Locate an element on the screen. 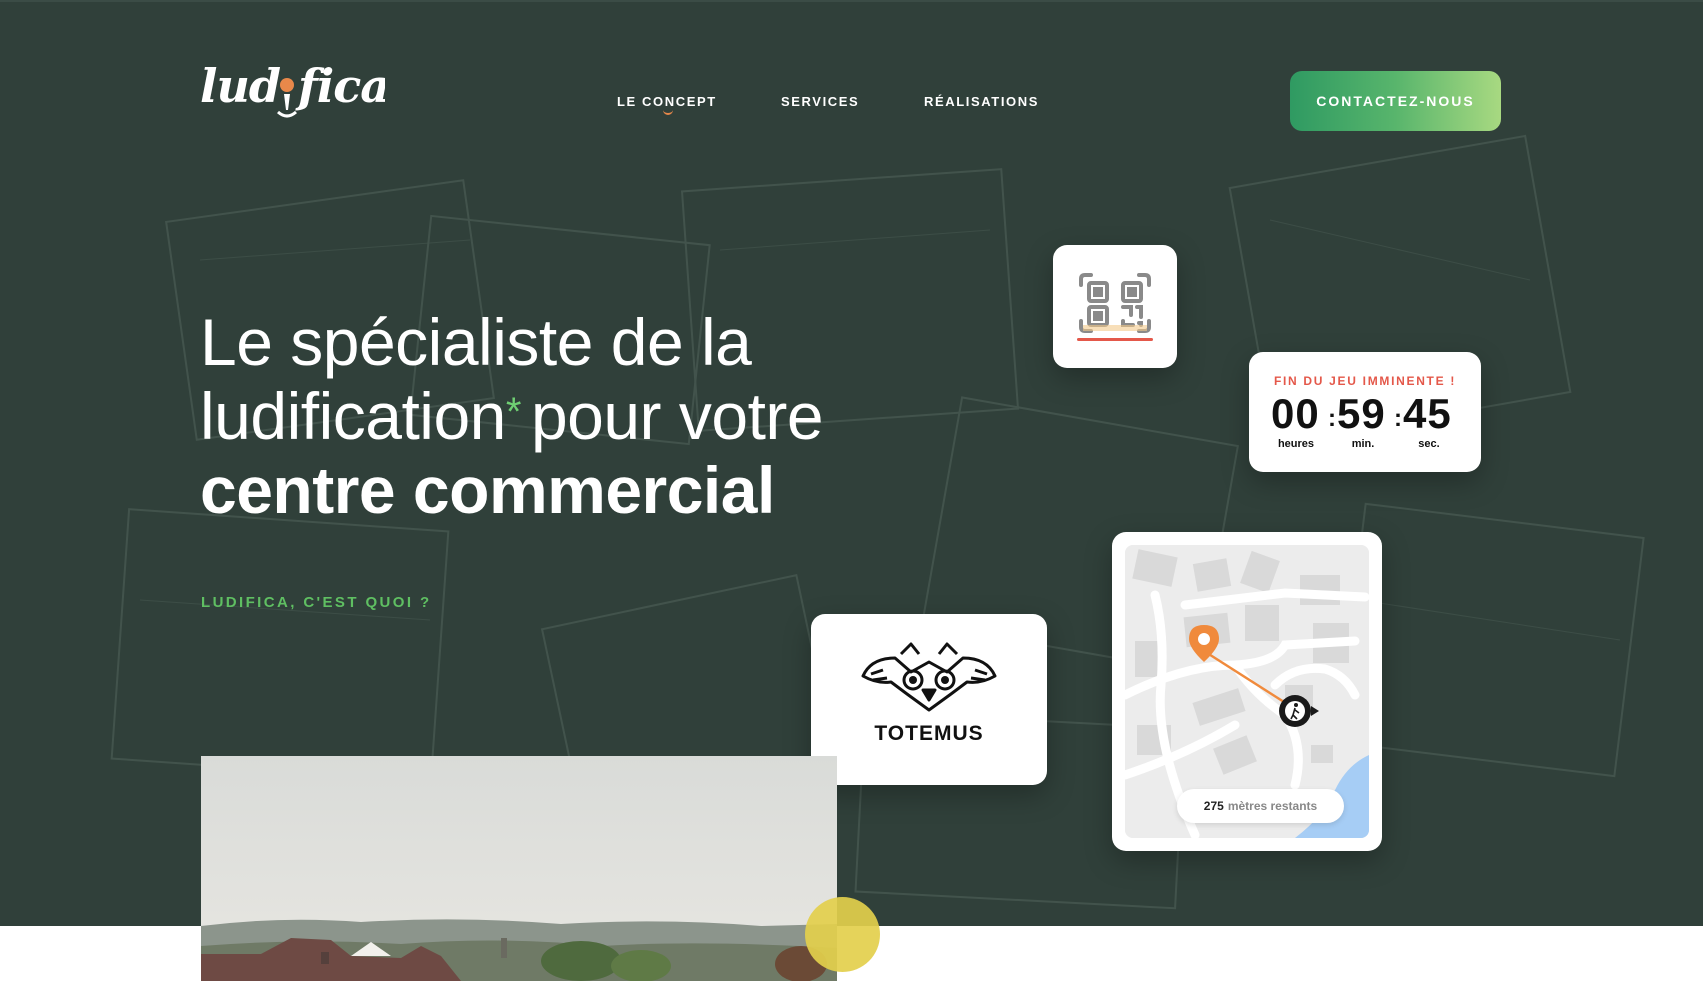 This screenshot has height=981, width=1703. mini-map: 275 mètres restants is located at coordinates (1247, 691).